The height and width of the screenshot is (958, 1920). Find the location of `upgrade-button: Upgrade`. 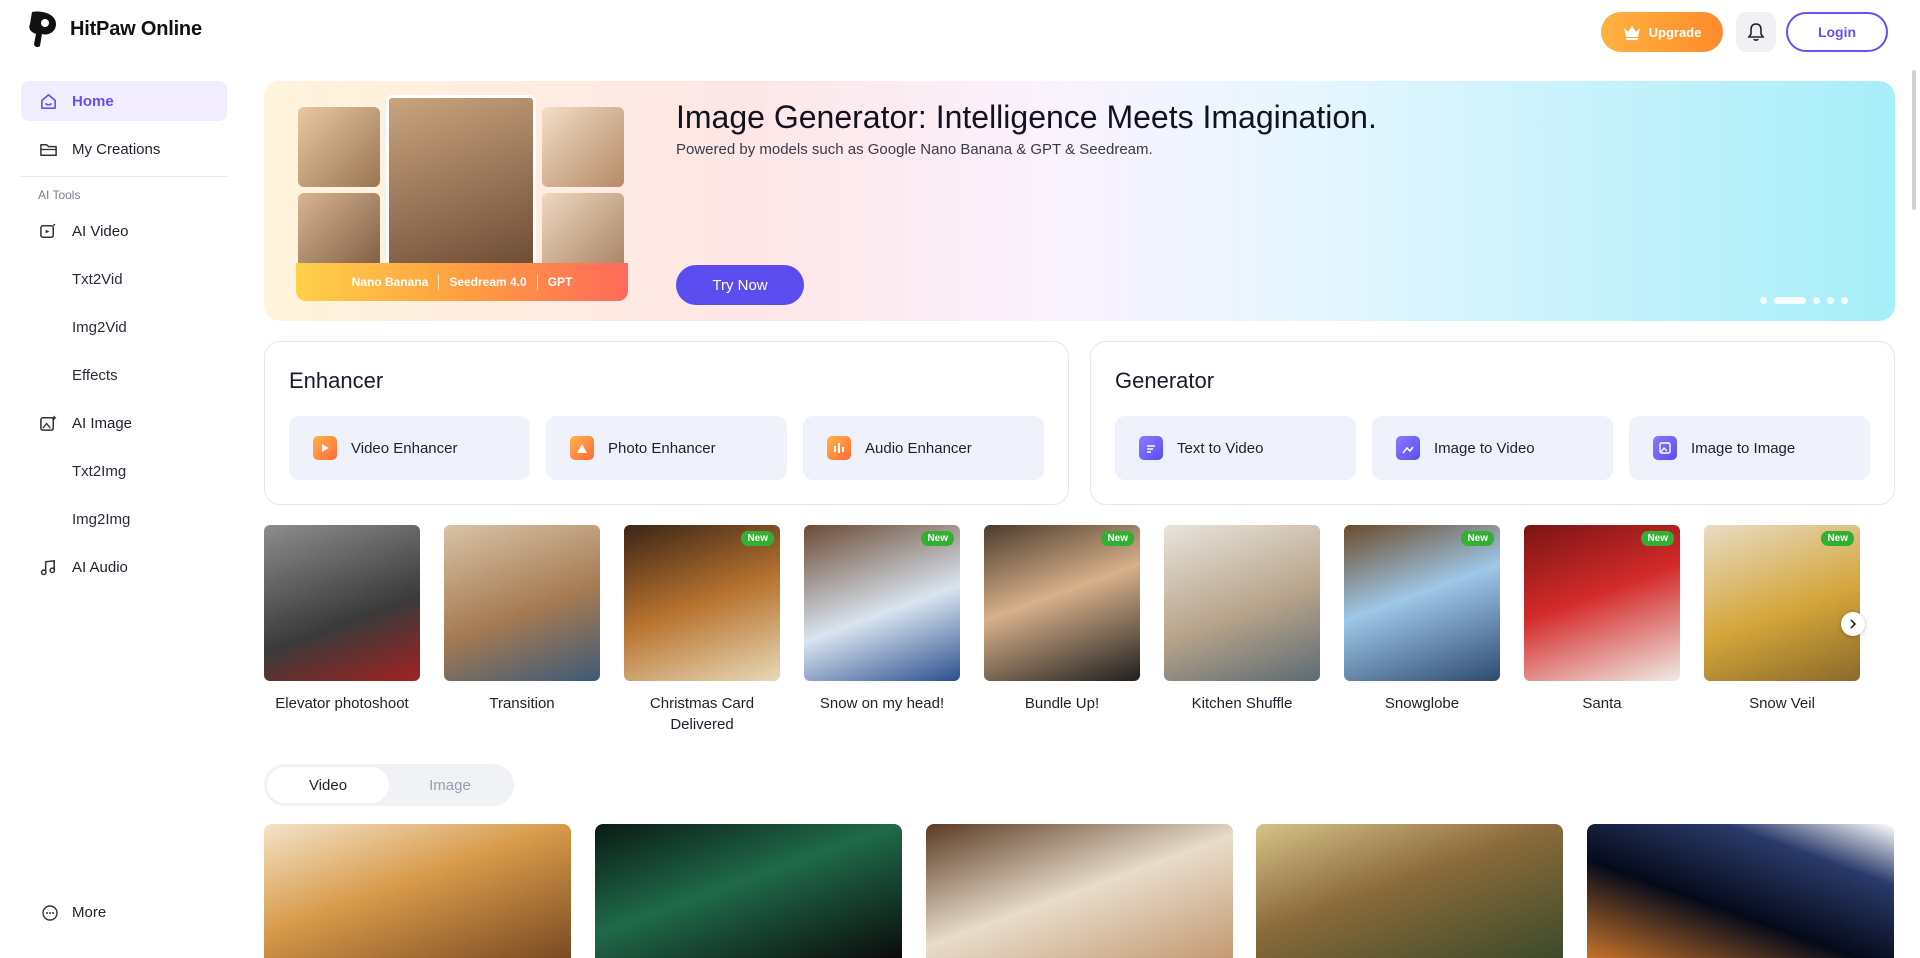

upgrade-button: Upgrade is located at coordinates (1662, 32).